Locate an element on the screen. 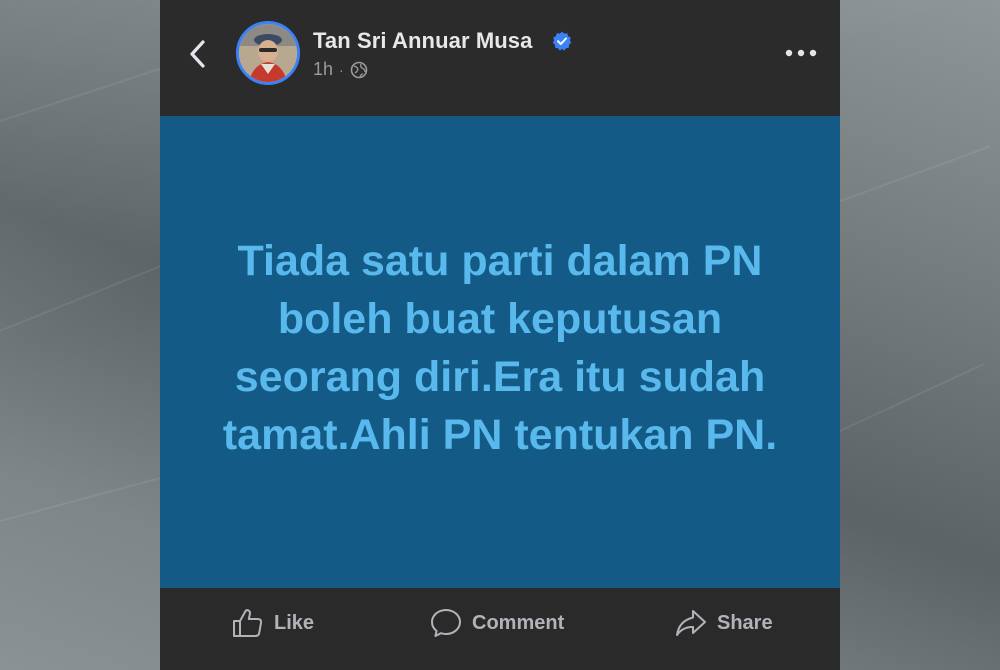  like-button: Like is located at coordinates (273, 623).